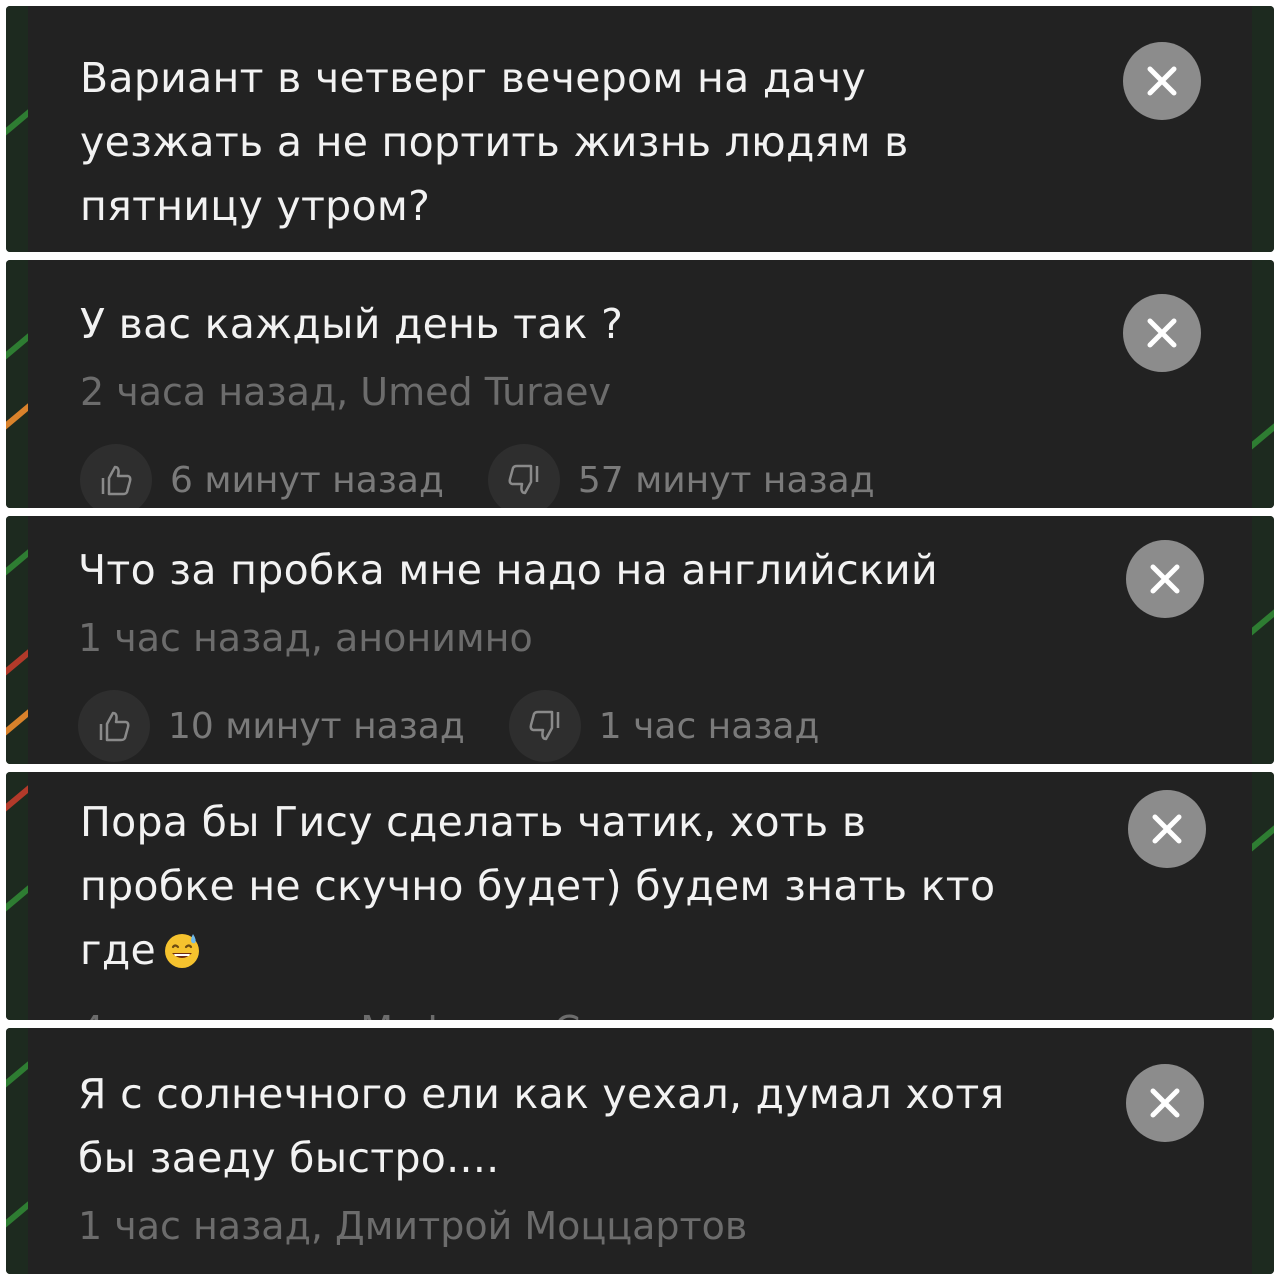  Describe the element at coordinates (726, 480) in the screenshot. I see `dislike-label: 57 минут назад` at that location.